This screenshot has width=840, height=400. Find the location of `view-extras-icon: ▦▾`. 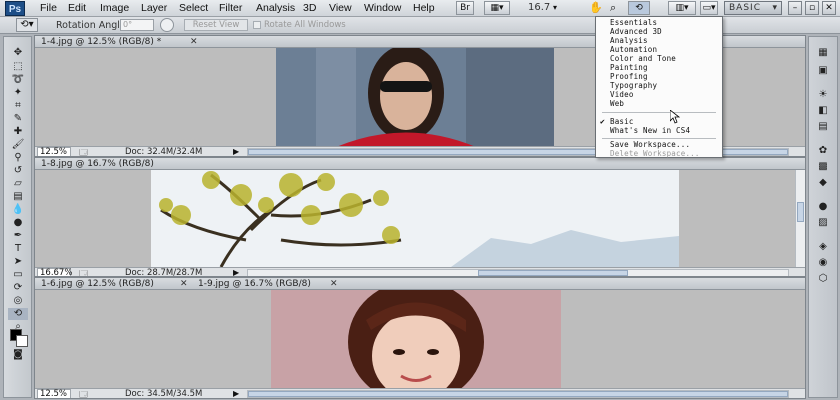

view-extras-icon: ▦▾ is located at coordinates (497, 8).